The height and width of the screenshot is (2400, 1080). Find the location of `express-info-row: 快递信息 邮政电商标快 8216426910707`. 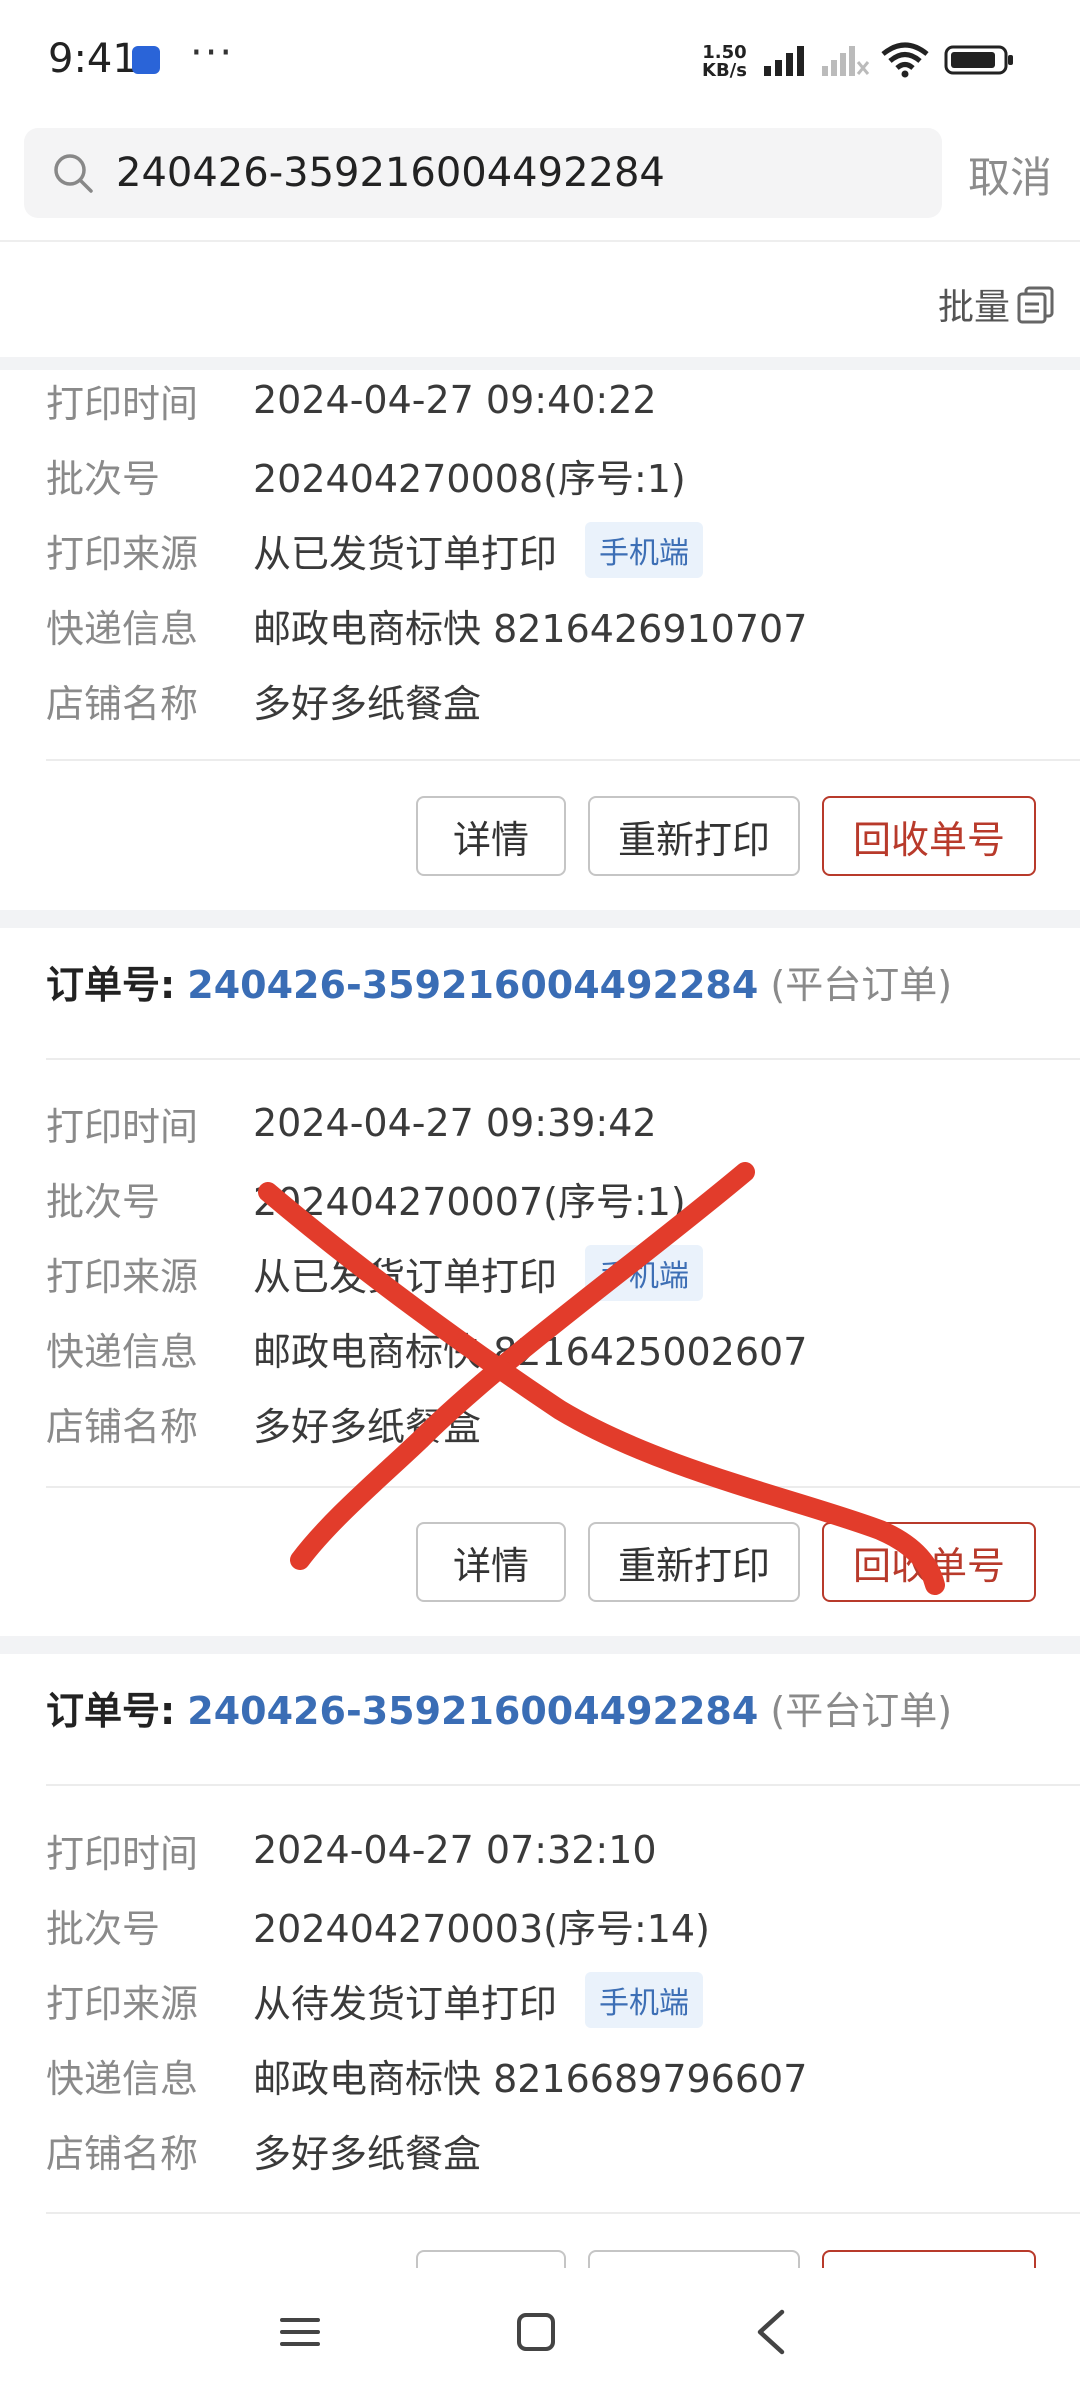

express-info-row: 快递信息 邮政电商标快 8216426910707 is located at coordinates (426, 625).